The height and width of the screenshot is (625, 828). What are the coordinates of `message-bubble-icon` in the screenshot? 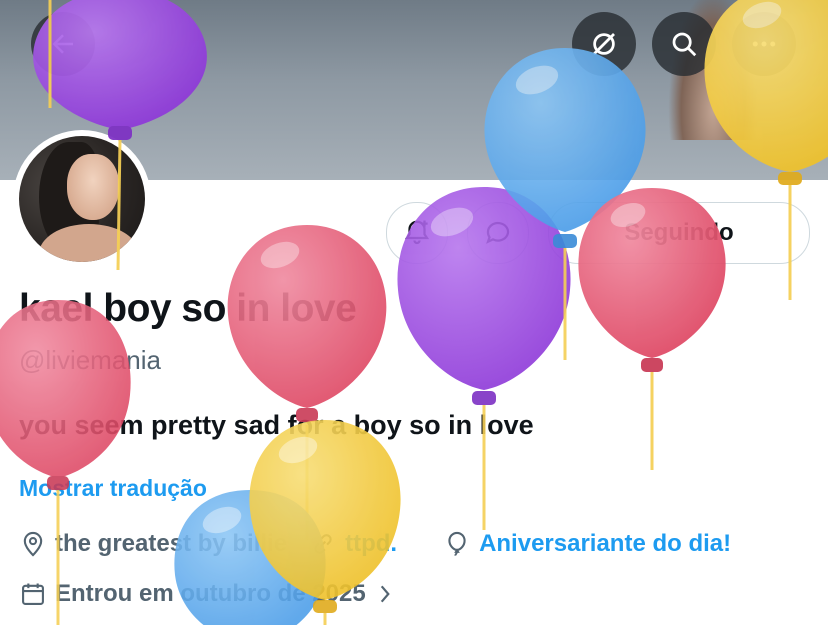 It's located at (498, 232).